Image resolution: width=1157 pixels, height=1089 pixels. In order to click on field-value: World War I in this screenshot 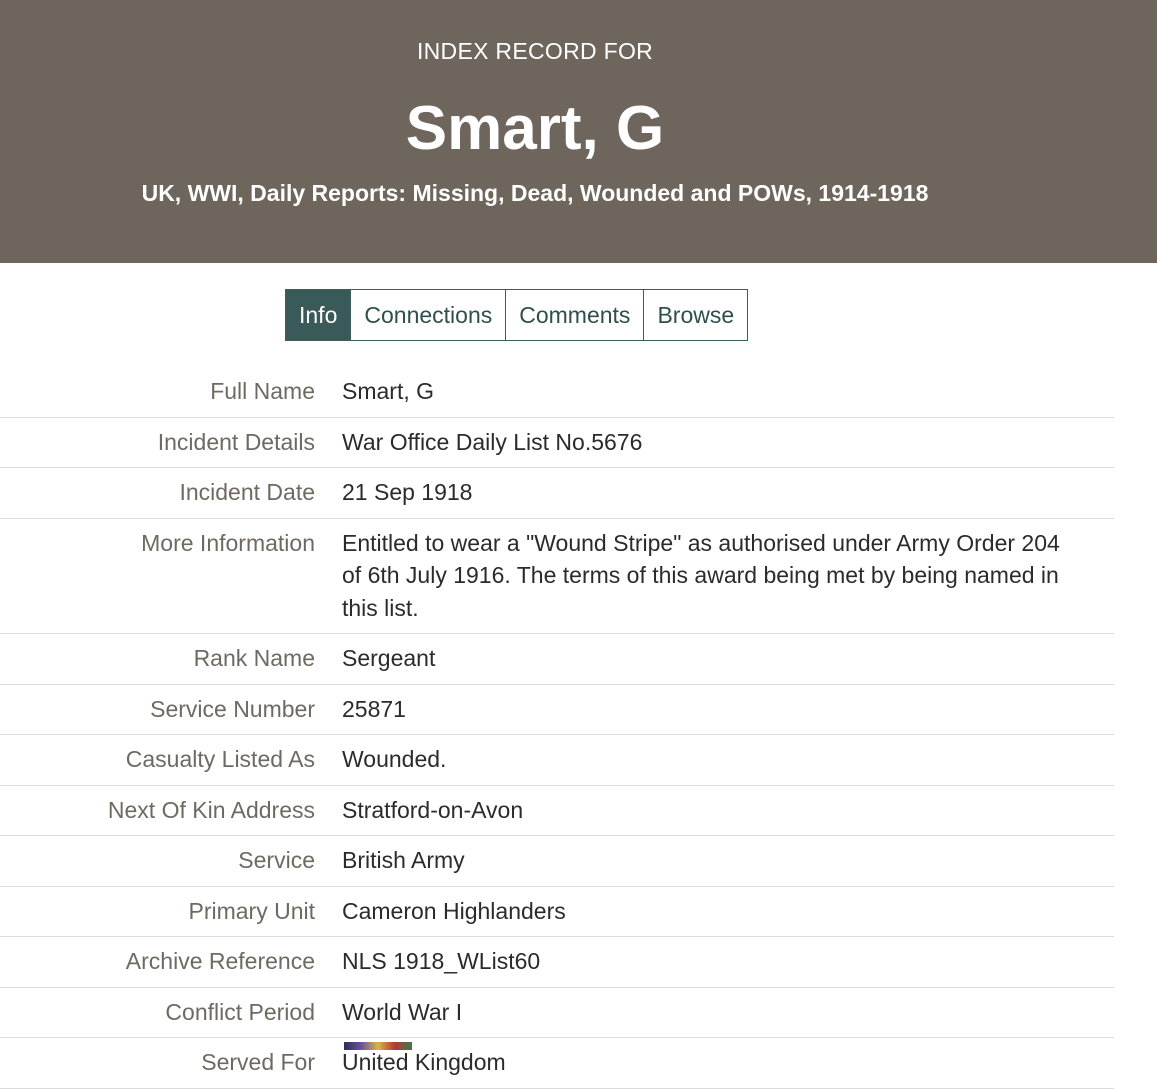, I will do `click(402, 1011)`.